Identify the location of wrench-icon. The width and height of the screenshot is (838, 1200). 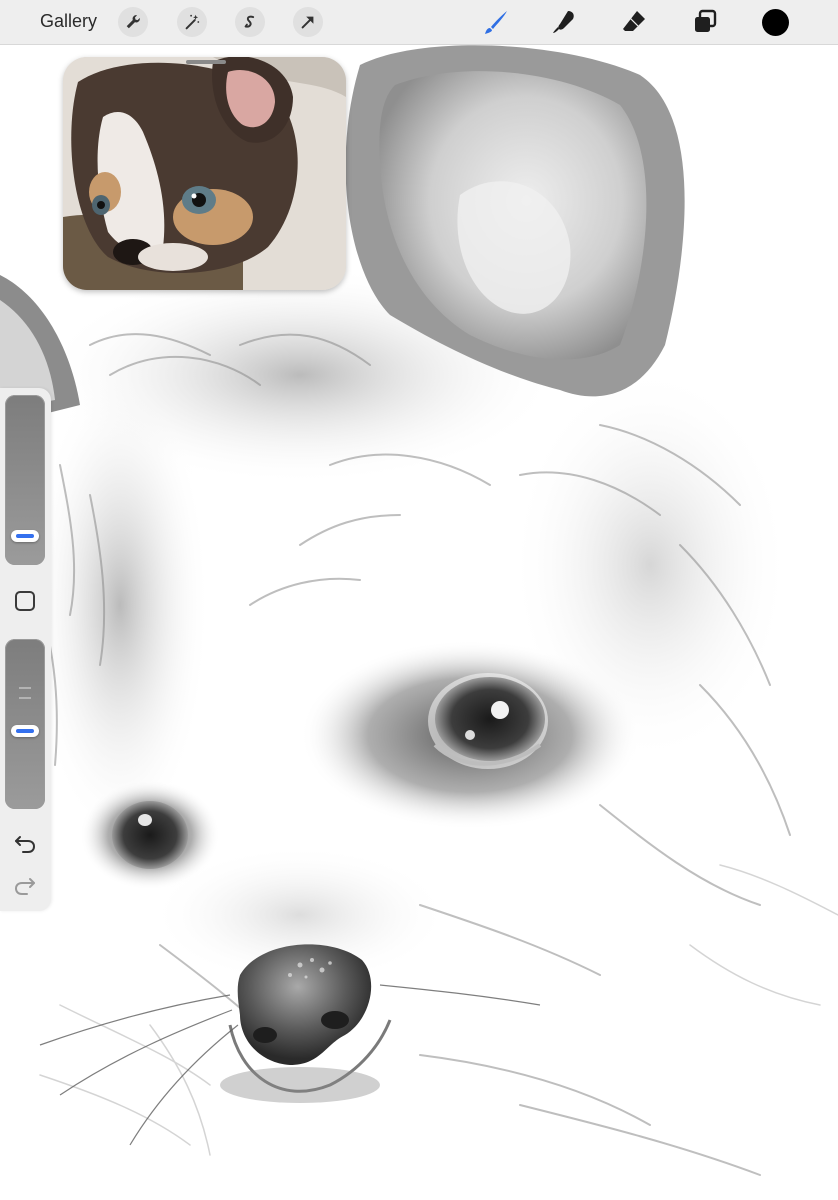
(133, 22).